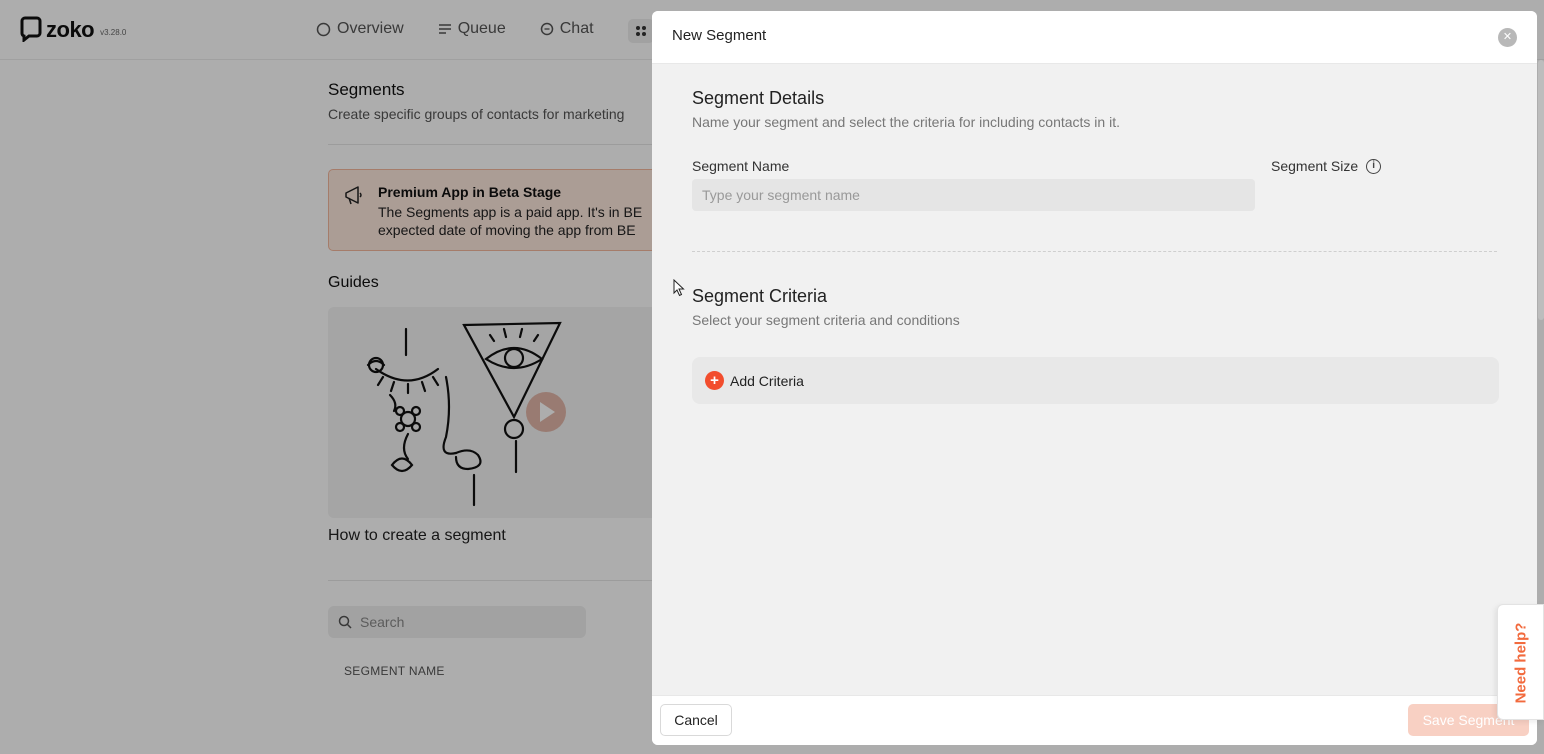 The width and height of the screenshot is (1544, 754). I want to click on segment-name-input, so click(973, 195).